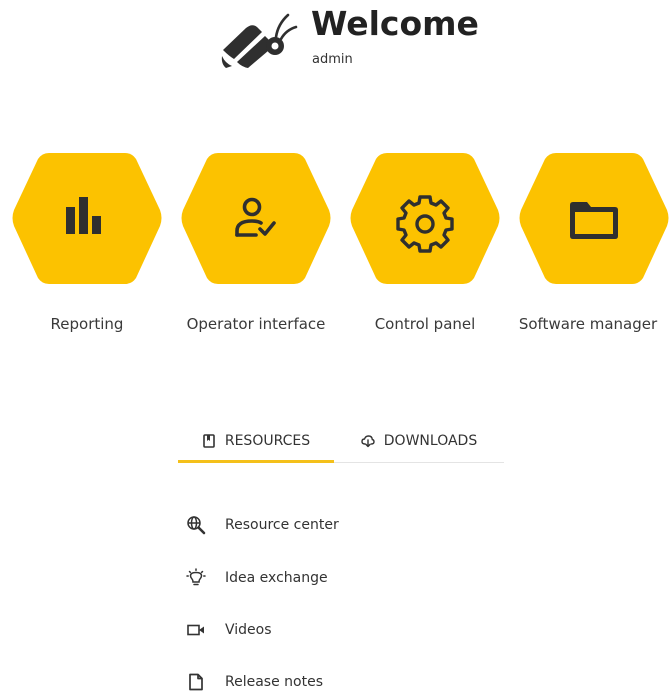 The height and width of the screenshot is (699, 672). Describe the element at coordinates (425, 224) in the screenshot. I see `gear-icon` at that location.